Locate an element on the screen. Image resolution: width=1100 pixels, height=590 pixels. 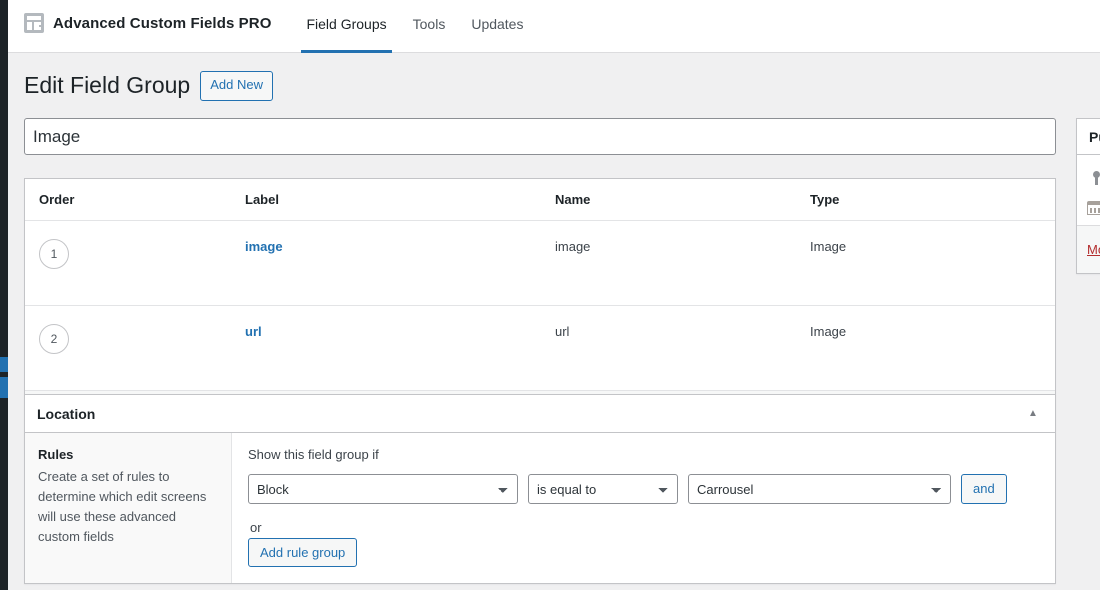
location-panel-title: Location is located at coordinates (66, 413).